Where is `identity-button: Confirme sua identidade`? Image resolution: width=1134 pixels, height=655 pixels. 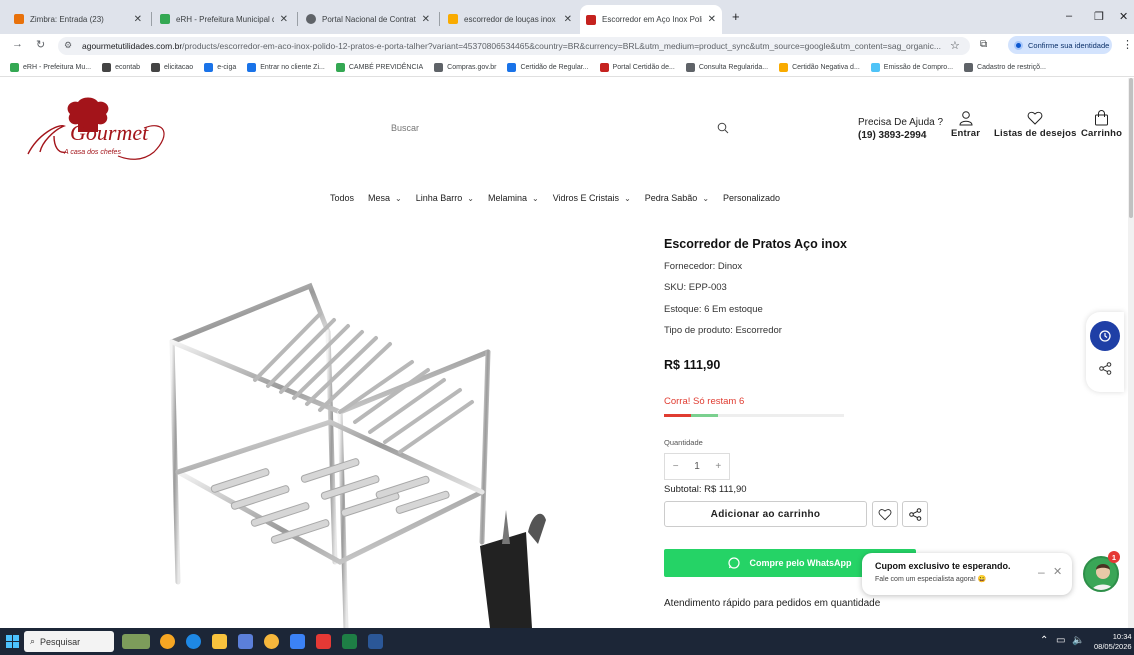 identity-button: Confirme sua identidade is located at coordinates (1060, 45).